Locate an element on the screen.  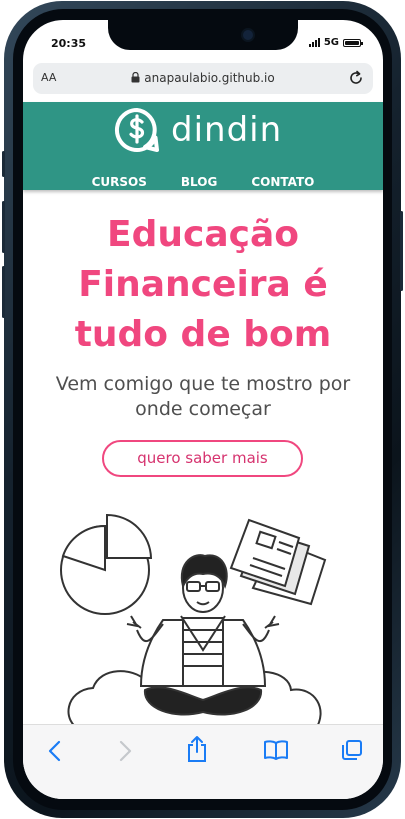
volume-down-button is located at coordinates (3, 292).